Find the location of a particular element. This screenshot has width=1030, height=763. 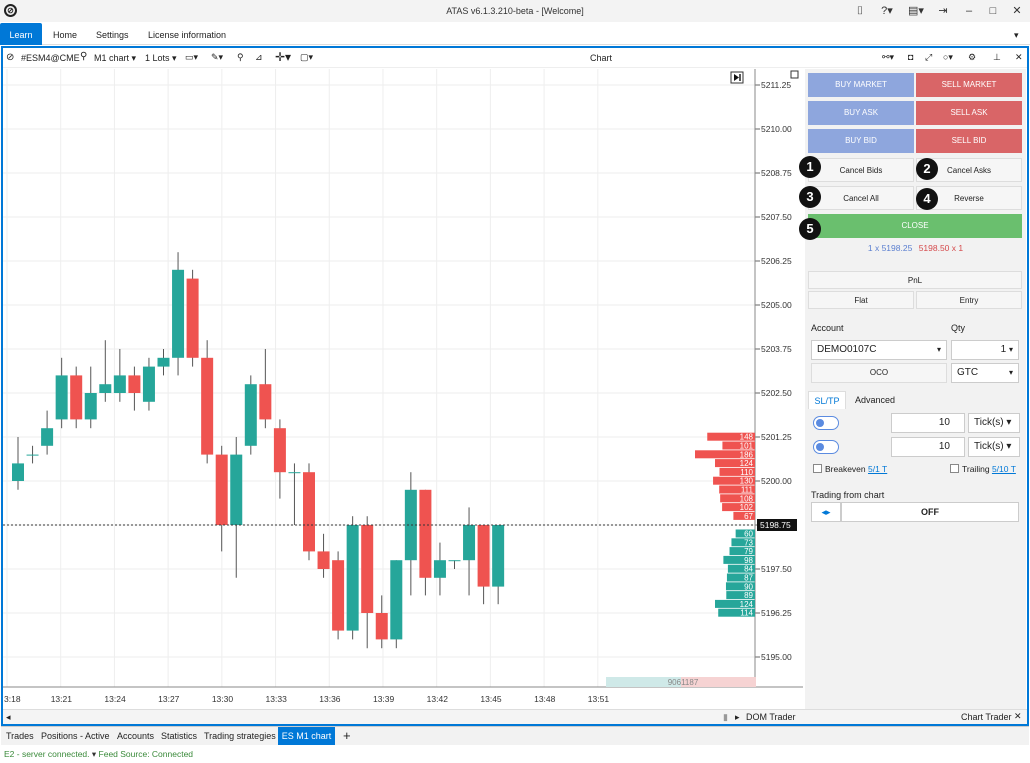

stop-loss-unit-select: Tick(s) ▾ is located at coordinates (994, 423).